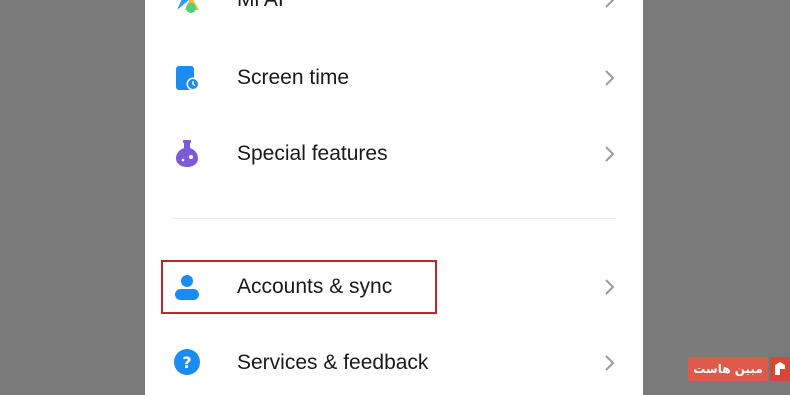  Describe the element at coordinates (299, 287) in the screenshot. I see `highlight-box` at that location.